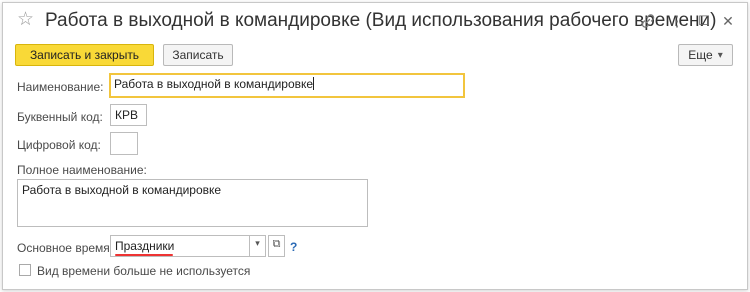 The height and width of the screenshot is (292, 750). Describe the element at coordinates (293, 247) in the screenshot. I see `help-icon: ?` at that location.